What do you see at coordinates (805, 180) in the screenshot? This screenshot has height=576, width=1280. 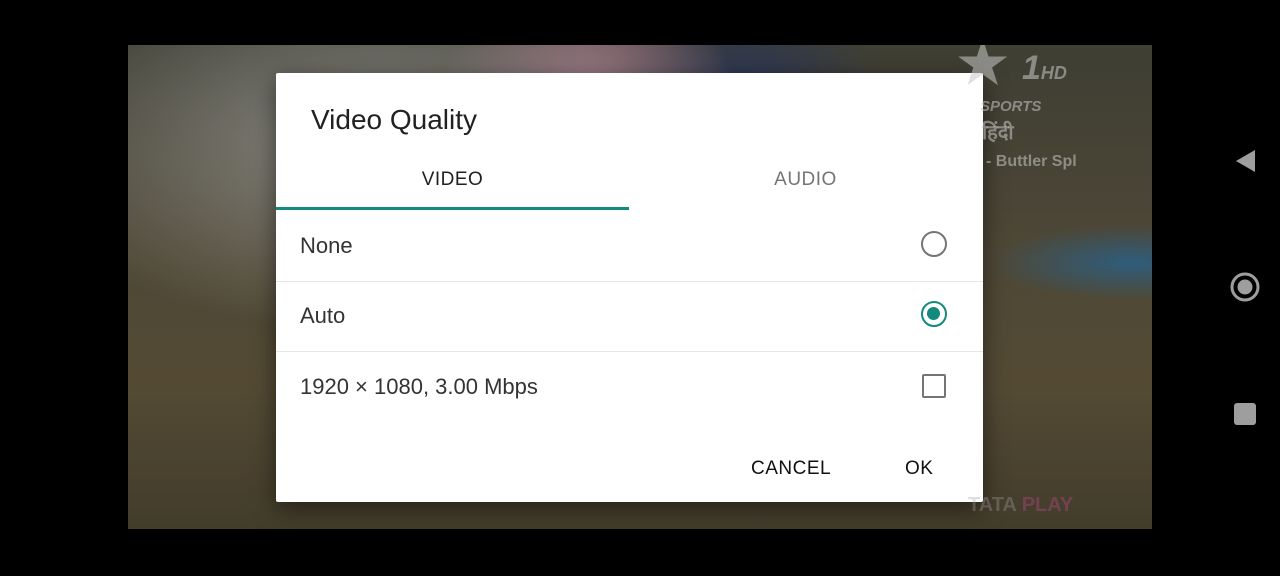 I see `tab-audio: AUDIO` at bounding box center [805, 180].